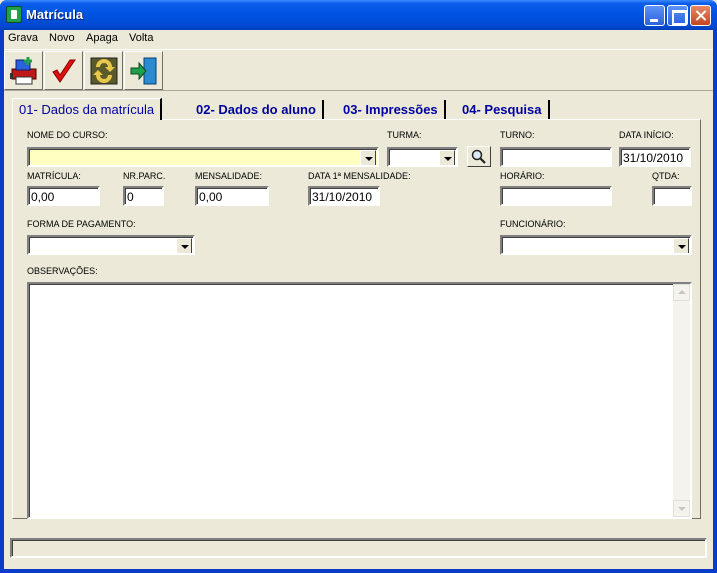 This screenshot has height=573, width=717. What do you see at coordinates (672, 196) in the screenshot?
I see `qtda-field` at bounding box center [672, 196].